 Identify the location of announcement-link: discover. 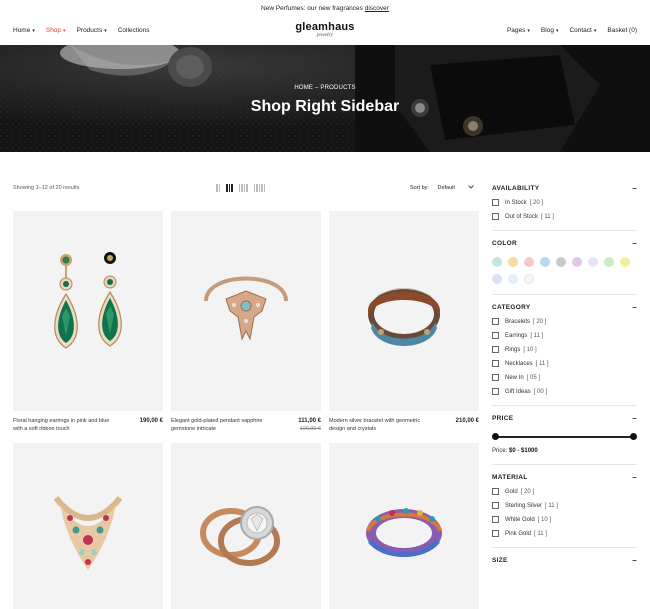
(377, 8).